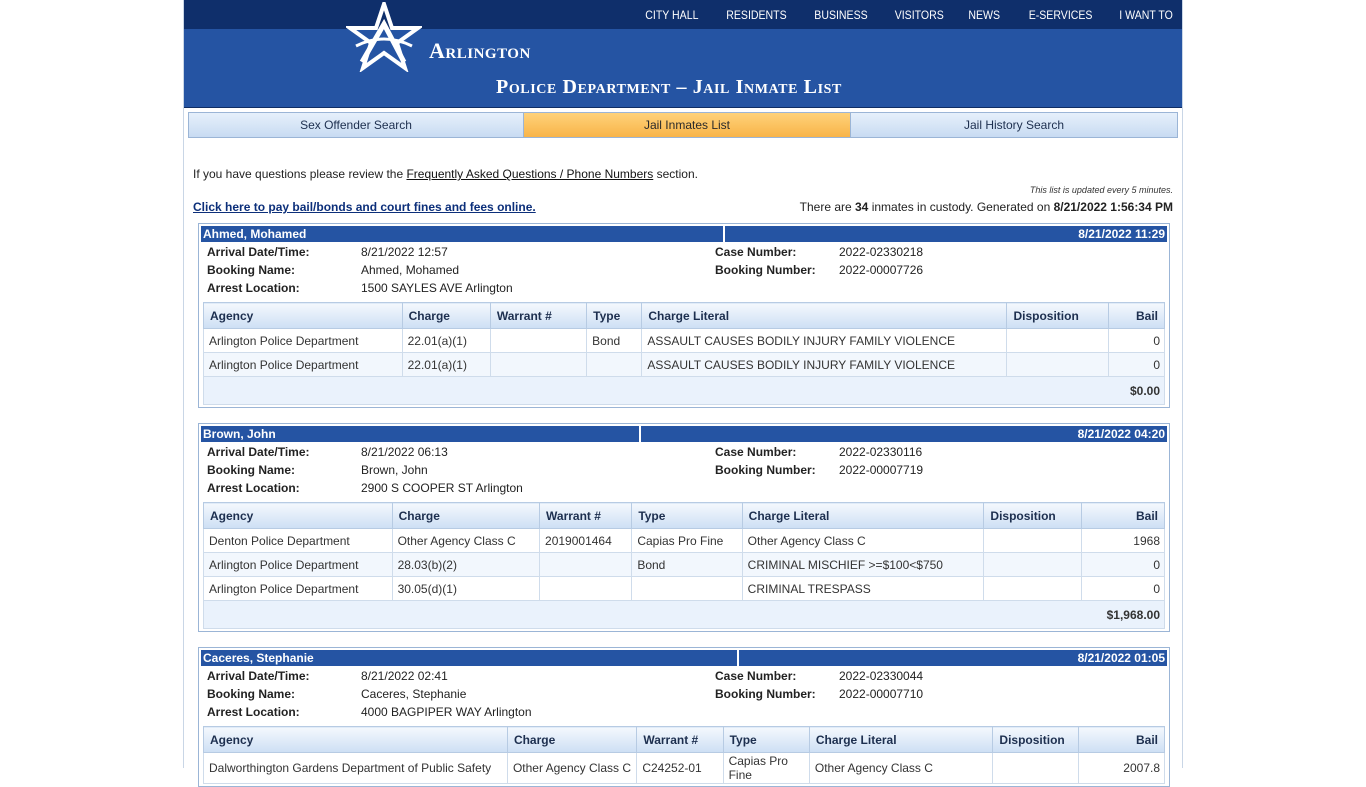 This screenshot has height=787, width=1366. Describe the element at coordinates (1113, 207) in the screenshot. I see `generated-timestamp: 8/21/2022 1:56:34 PM` at that location.